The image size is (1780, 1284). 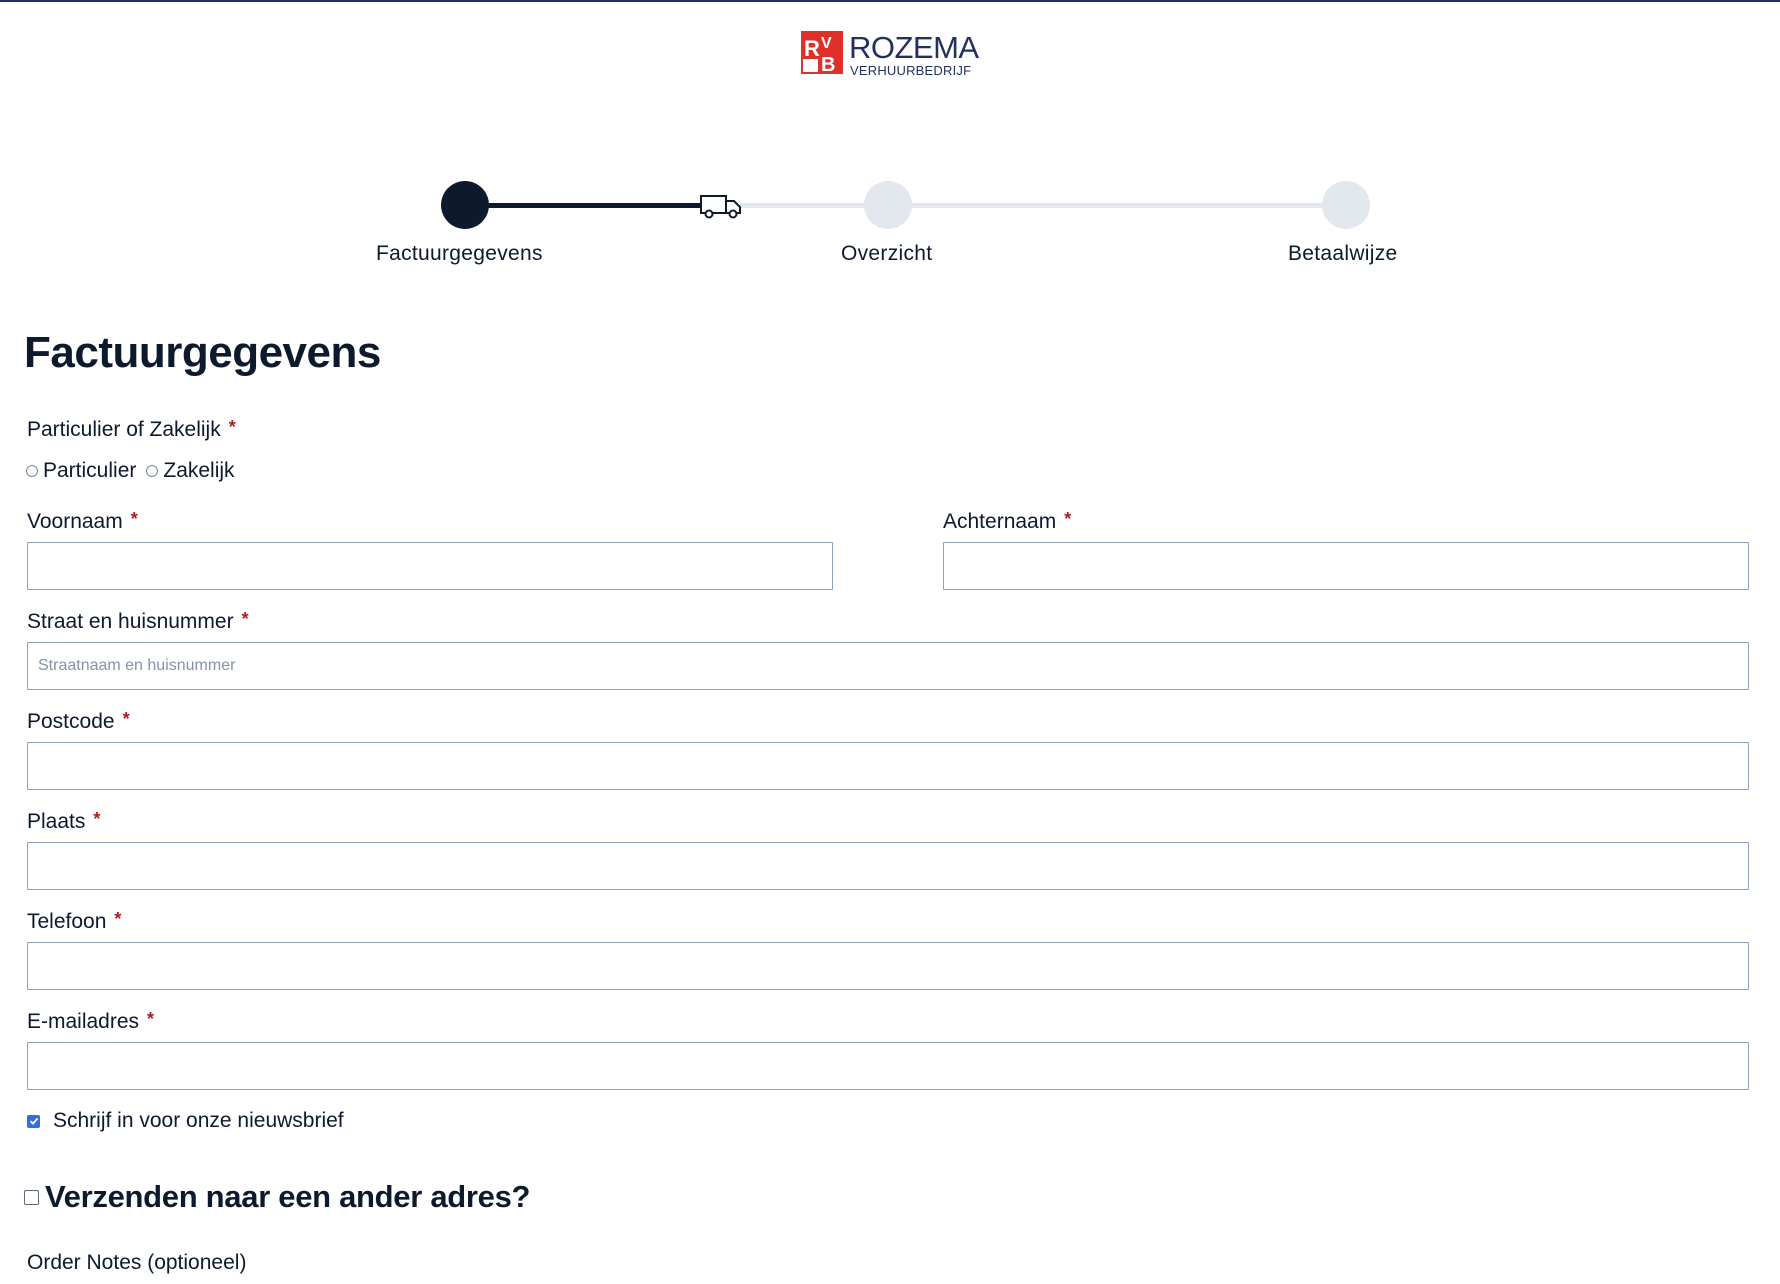 I want to click on postcode-label: Postcode *, so click(x=78, y=722).